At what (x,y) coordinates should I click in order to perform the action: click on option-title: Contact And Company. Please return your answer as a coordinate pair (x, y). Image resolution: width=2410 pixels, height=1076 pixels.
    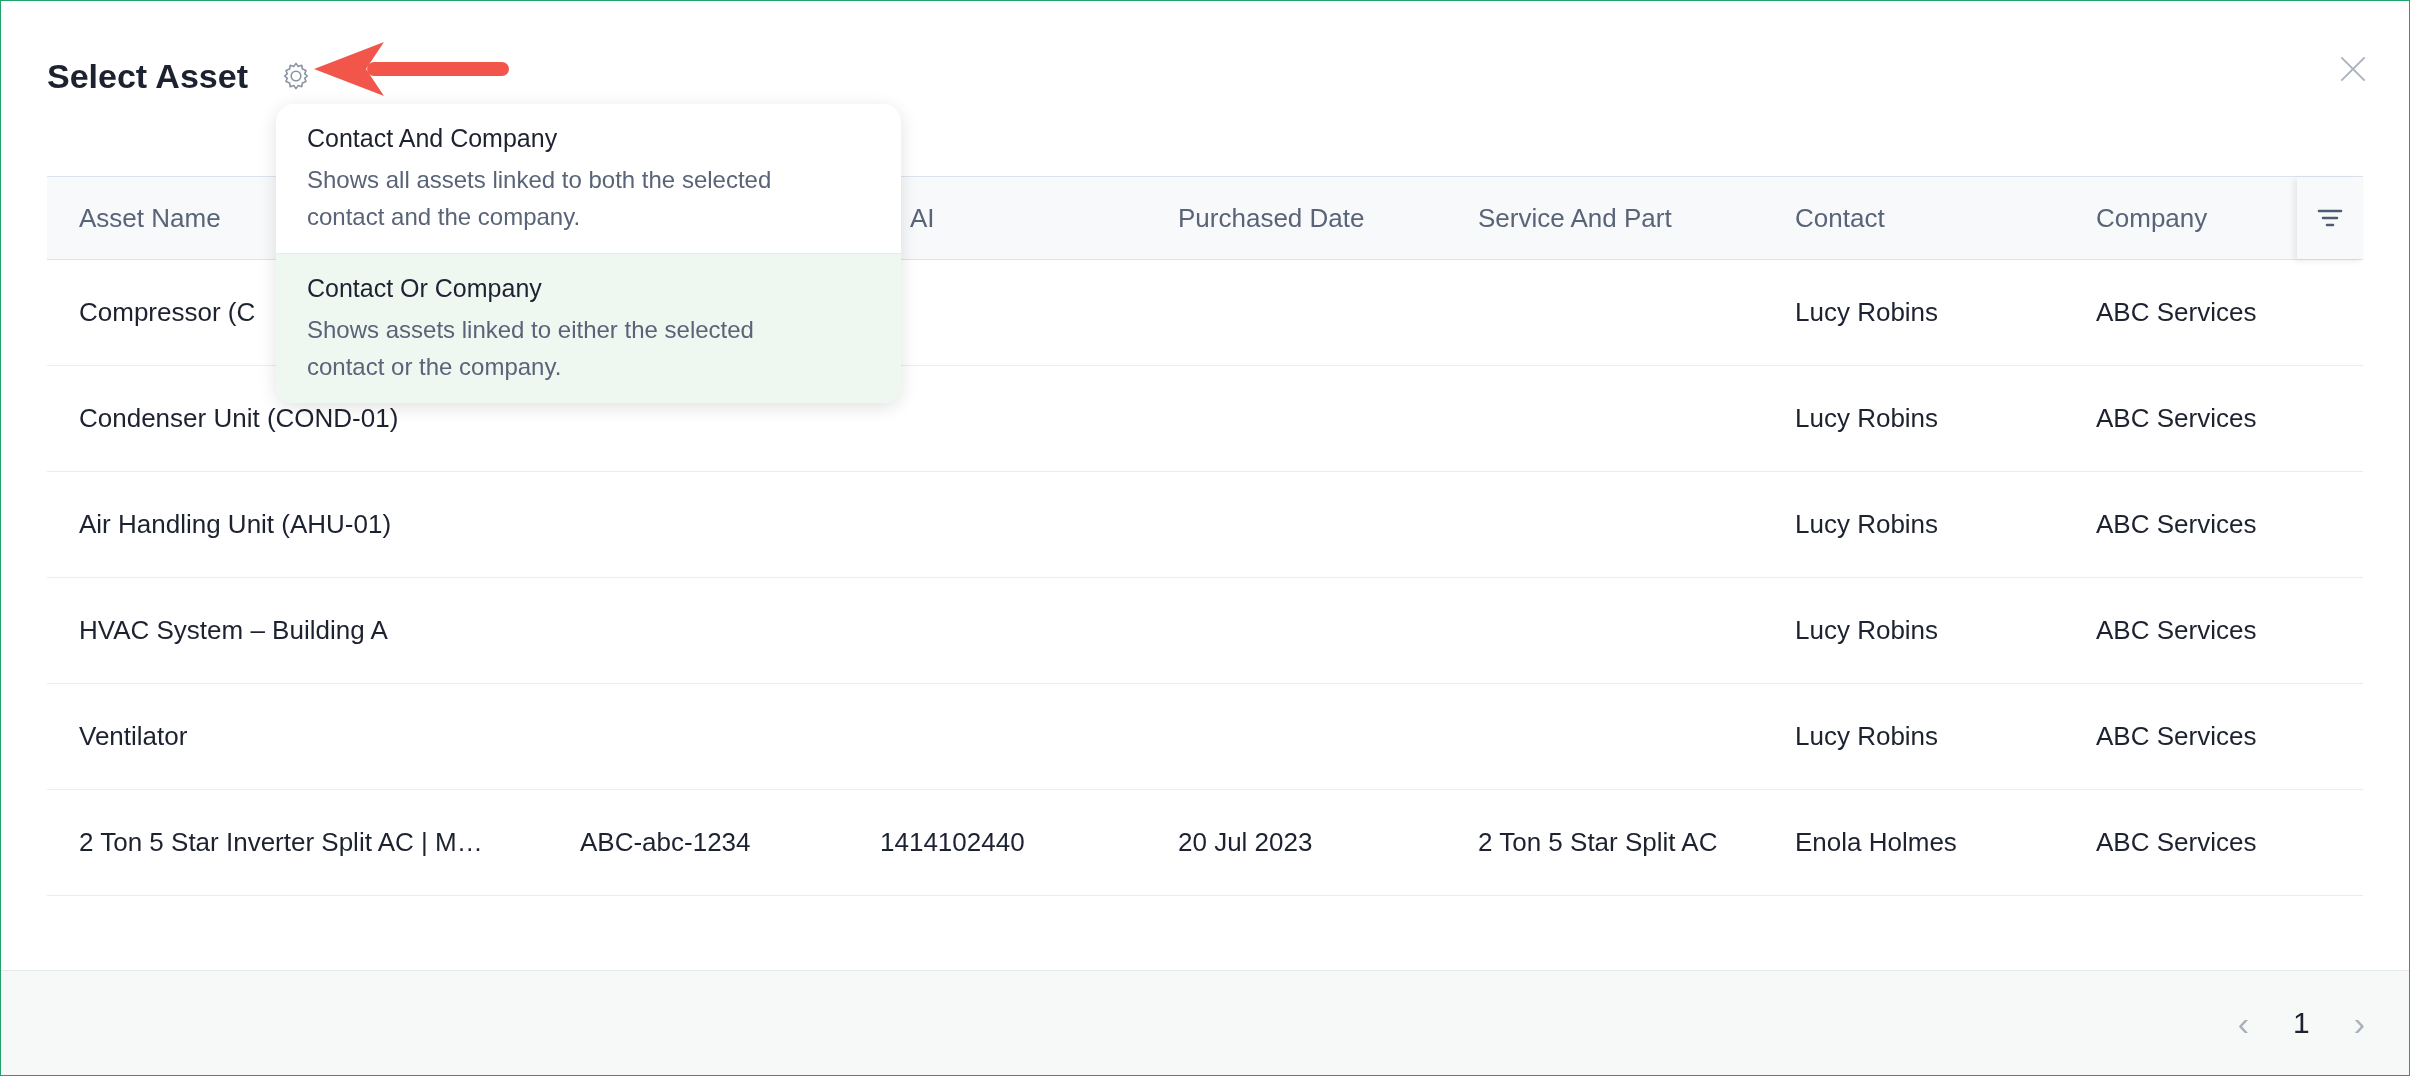
    Looking at the image, I should click on (433, 138).